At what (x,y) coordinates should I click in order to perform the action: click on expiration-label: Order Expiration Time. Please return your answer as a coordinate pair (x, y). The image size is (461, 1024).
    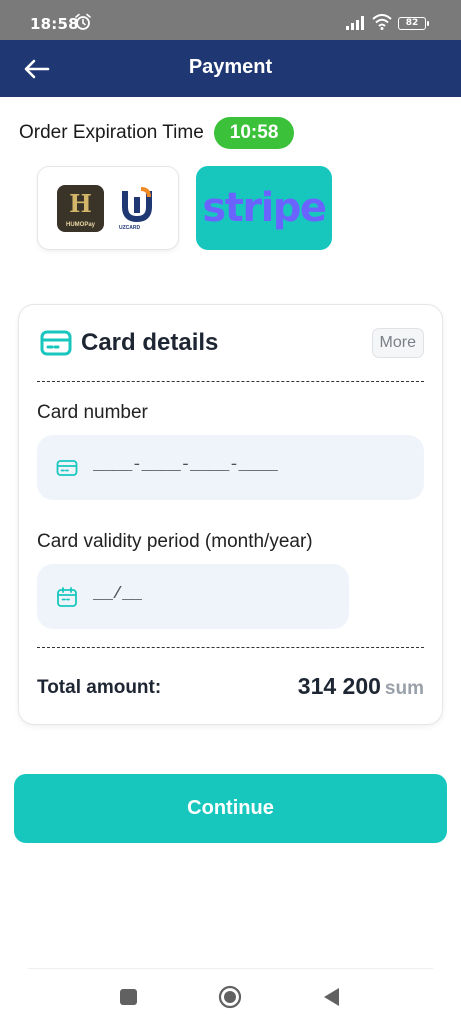
    Looking at the image, I should click on (111, 132).